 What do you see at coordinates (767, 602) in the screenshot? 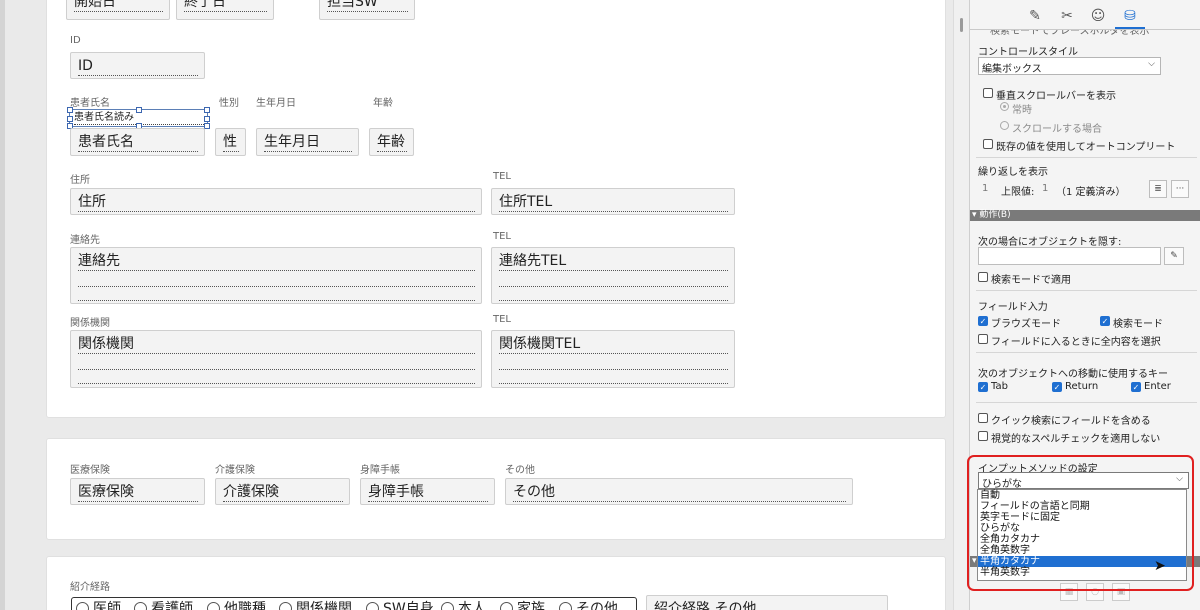
I see `referral-other-field: 紹介経路 その他` at bounding box center [767, 602].